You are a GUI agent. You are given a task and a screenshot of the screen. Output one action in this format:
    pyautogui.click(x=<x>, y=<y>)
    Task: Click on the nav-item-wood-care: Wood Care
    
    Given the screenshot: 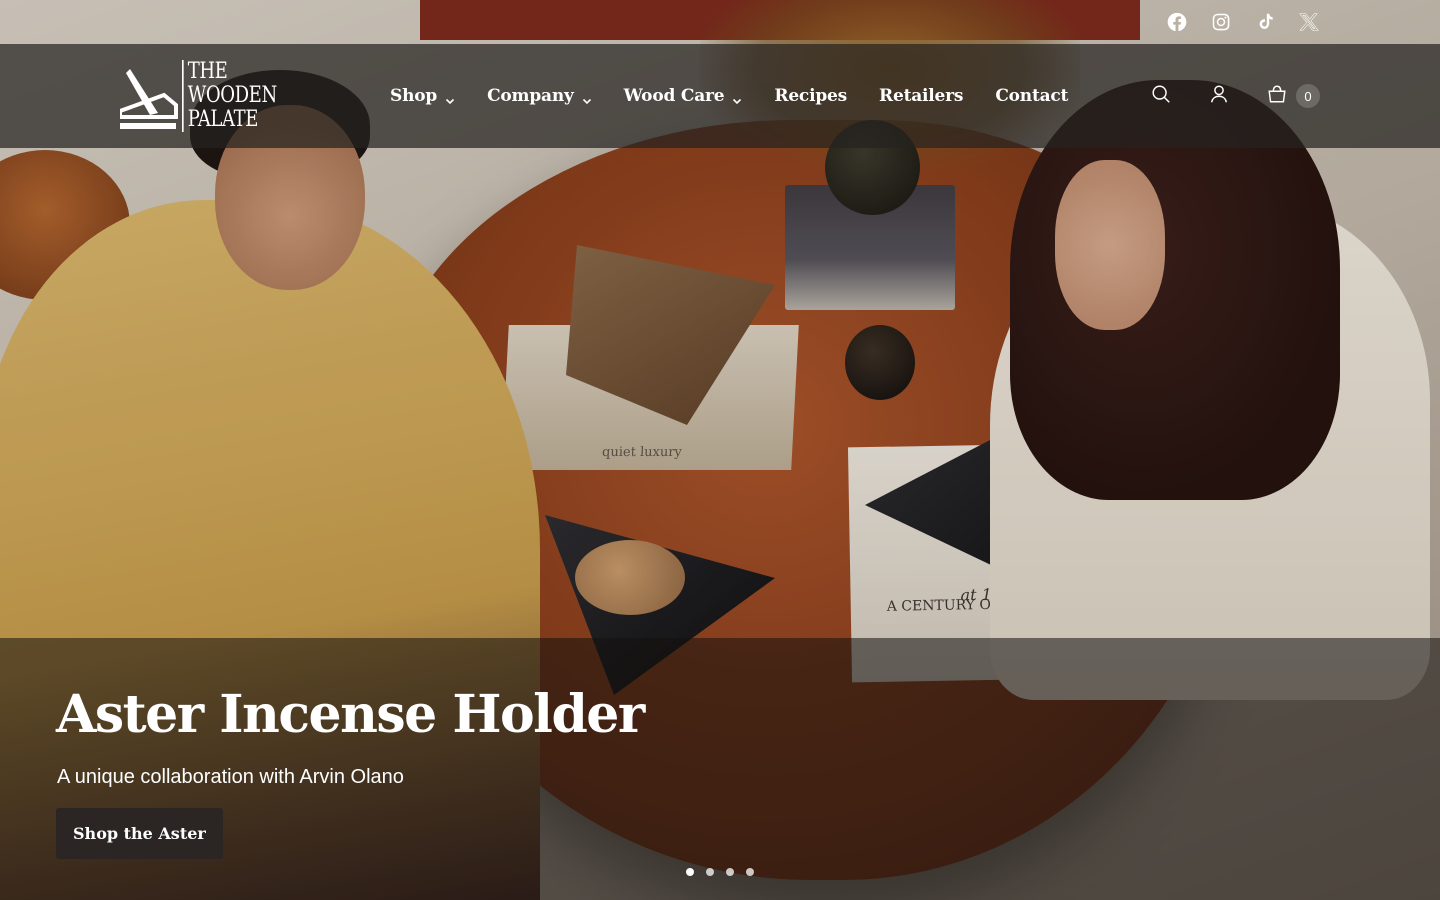 What is the action you would take?
    pyautogui.click(x=683, y=96)
    